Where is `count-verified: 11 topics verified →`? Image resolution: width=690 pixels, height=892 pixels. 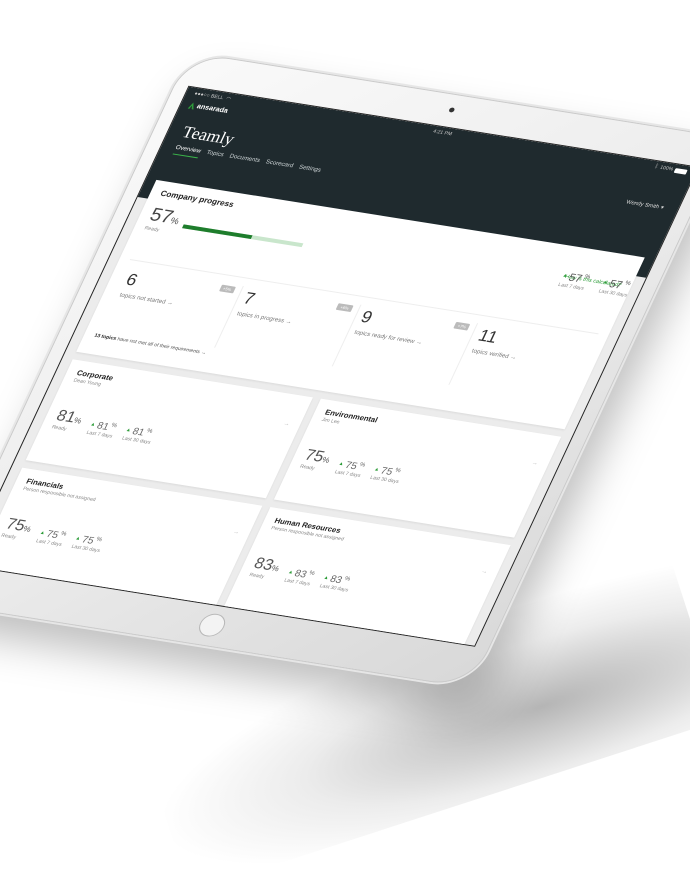 count-verified: 11 topics verified → is located at coordinates (522, 363).